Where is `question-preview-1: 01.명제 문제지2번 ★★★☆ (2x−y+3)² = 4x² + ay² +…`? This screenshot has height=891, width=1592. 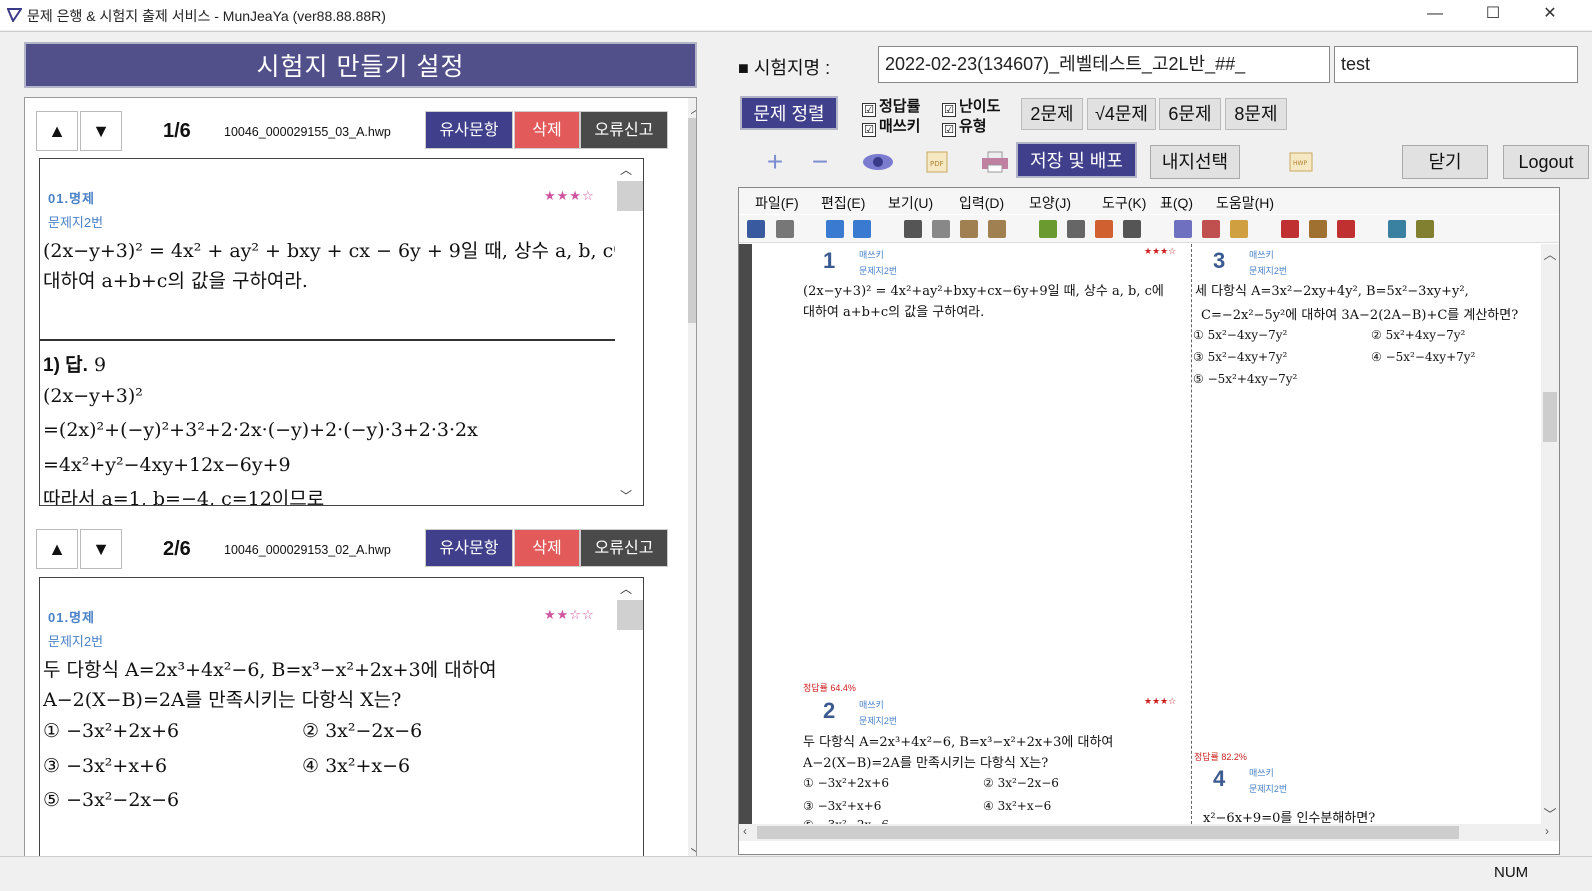
question-preview-1: 01.명제 문제지2번 ★★★☆ (2x−y+3)² = 4x² + ay² +… is located at coordinates (341, 332).